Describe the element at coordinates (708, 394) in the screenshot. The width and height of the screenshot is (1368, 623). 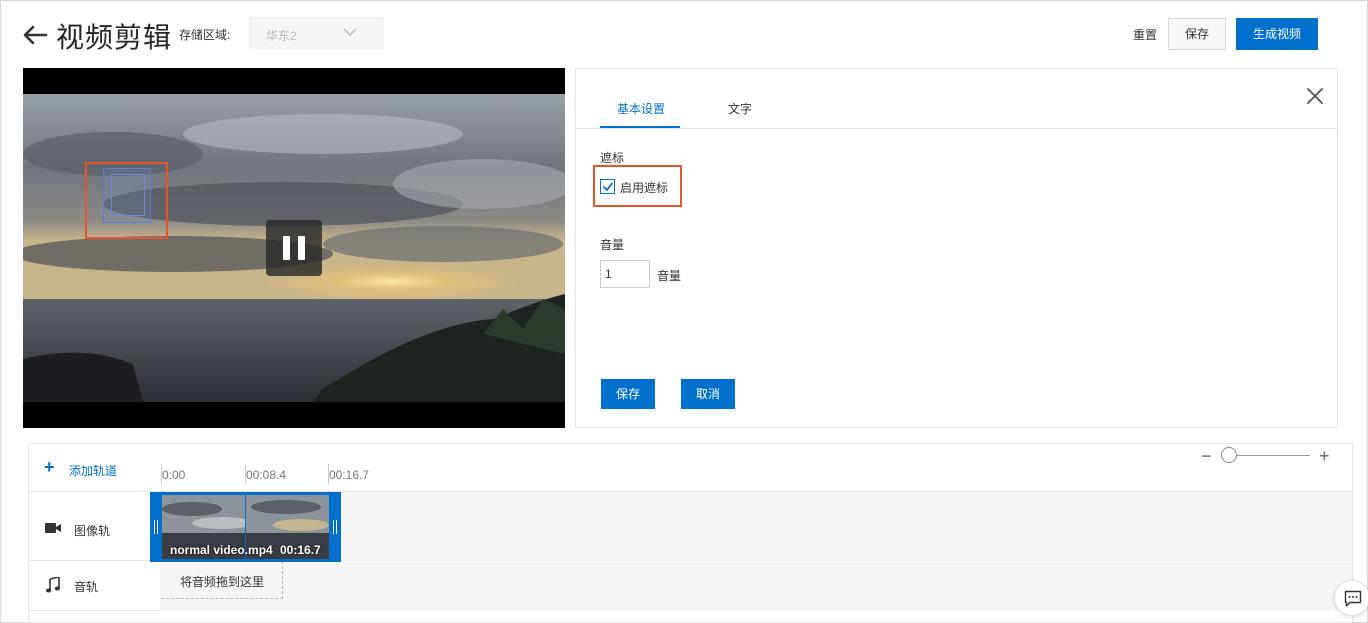
I see `panel-cancel-button: 取消` at that location.